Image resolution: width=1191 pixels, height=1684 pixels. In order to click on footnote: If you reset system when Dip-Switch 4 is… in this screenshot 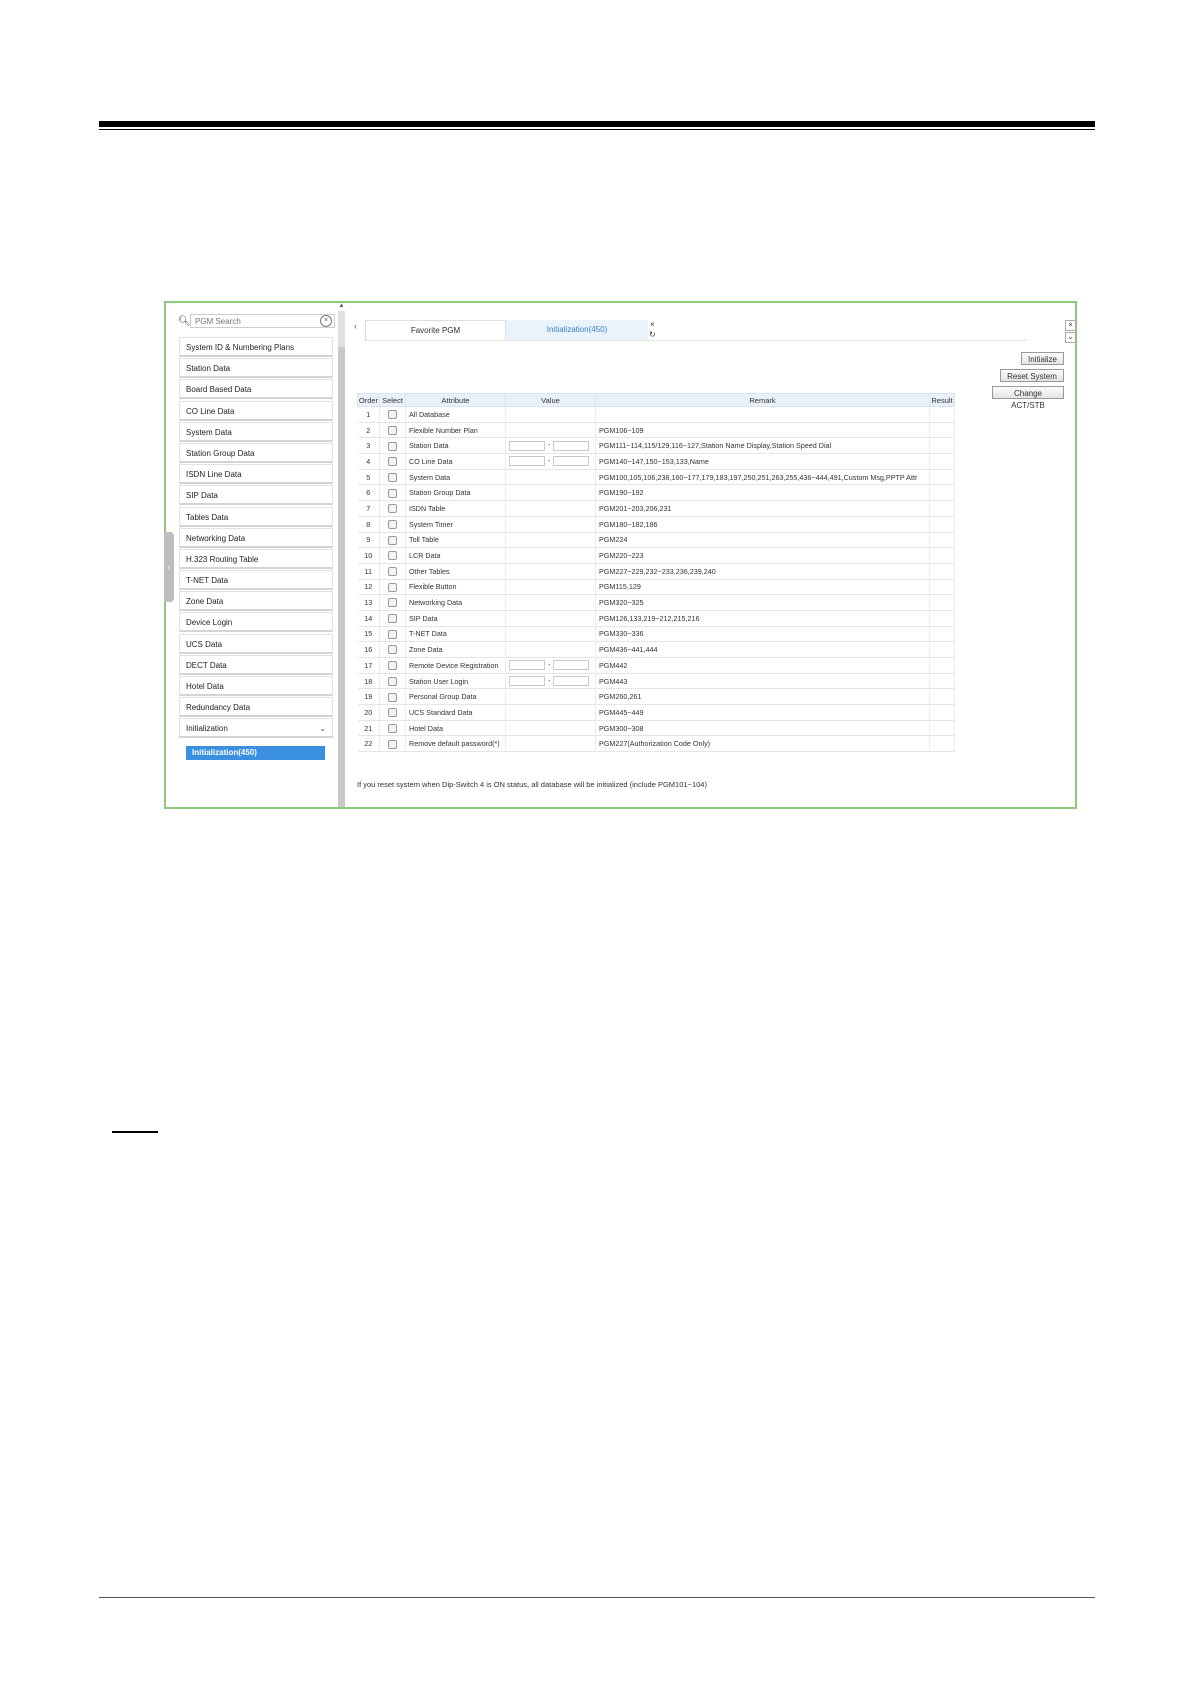, I will do `click(532, 784)`.